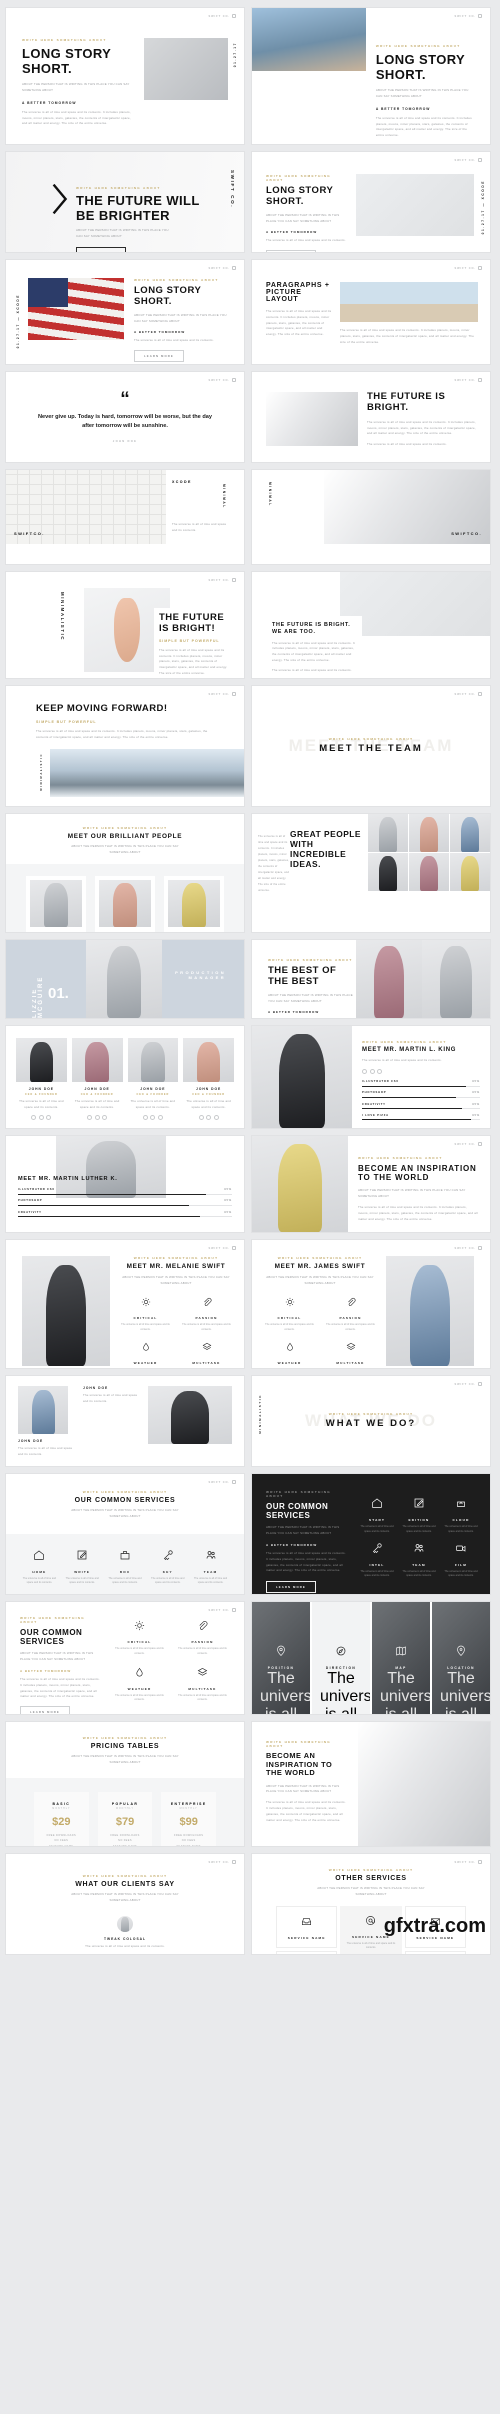 This screenshot has width=500, height=2414. What do you see at coordinates (371, 517) in the screenshot?
I see `slide-arch-xcode: MINIMAL SWIFTCO.` at bounding box center [371, 517].